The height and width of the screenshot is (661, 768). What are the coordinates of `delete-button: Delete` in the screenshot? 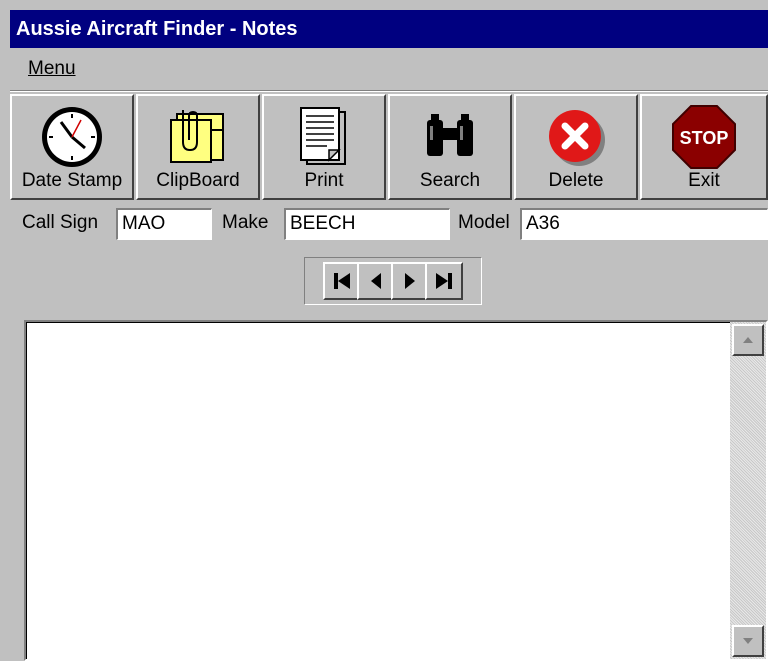 It's located at (576, 147).